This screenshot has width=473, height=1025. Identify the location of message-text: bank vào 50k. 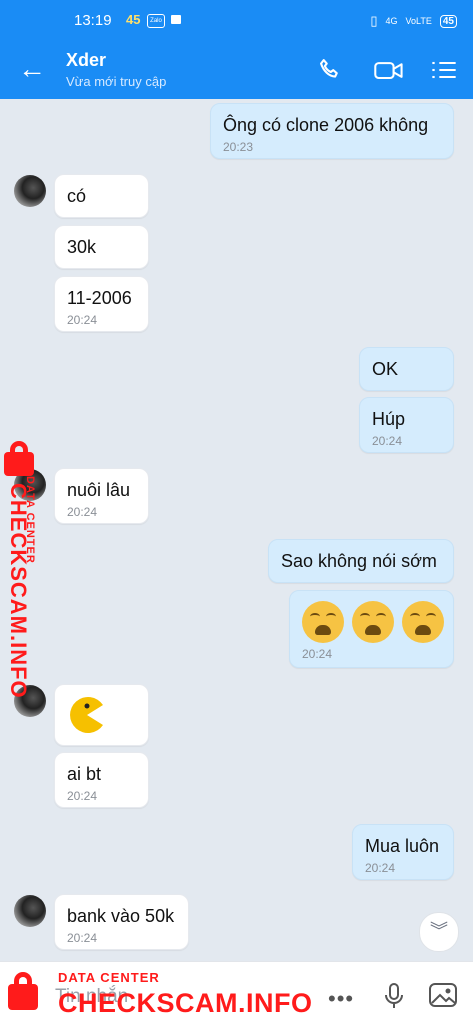
(121, 916).